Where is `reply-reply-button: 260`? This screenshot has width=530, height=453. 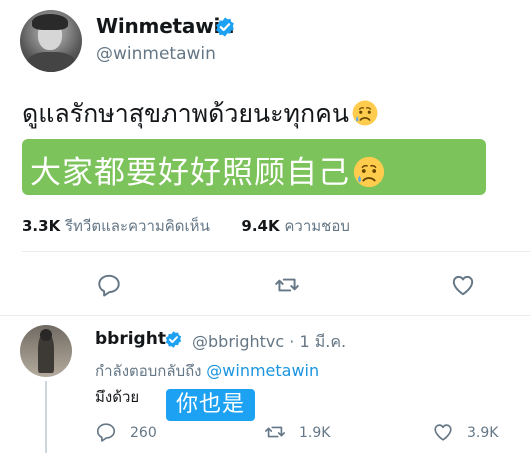
reply-reply-button: 260 is located at coordinates (130, 432).